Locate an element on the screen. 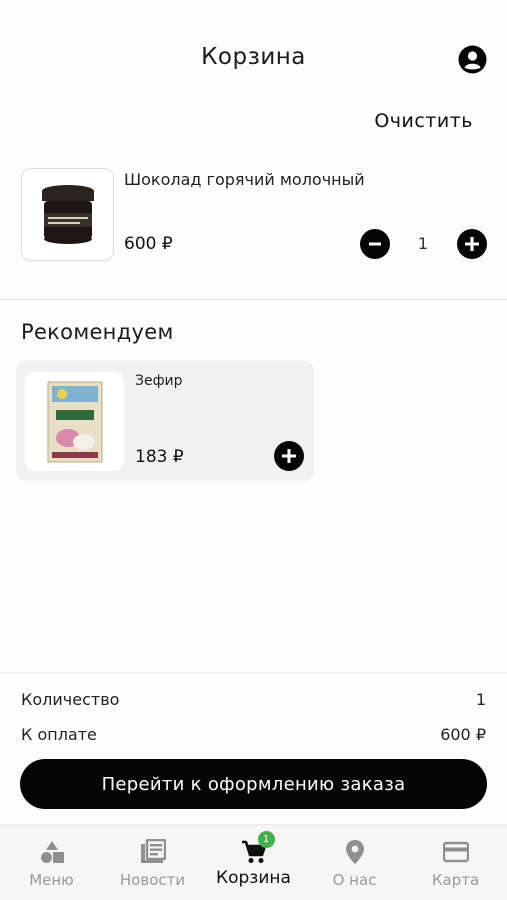  clear-cart-button: Очистить is located at coordinates (423, 121).